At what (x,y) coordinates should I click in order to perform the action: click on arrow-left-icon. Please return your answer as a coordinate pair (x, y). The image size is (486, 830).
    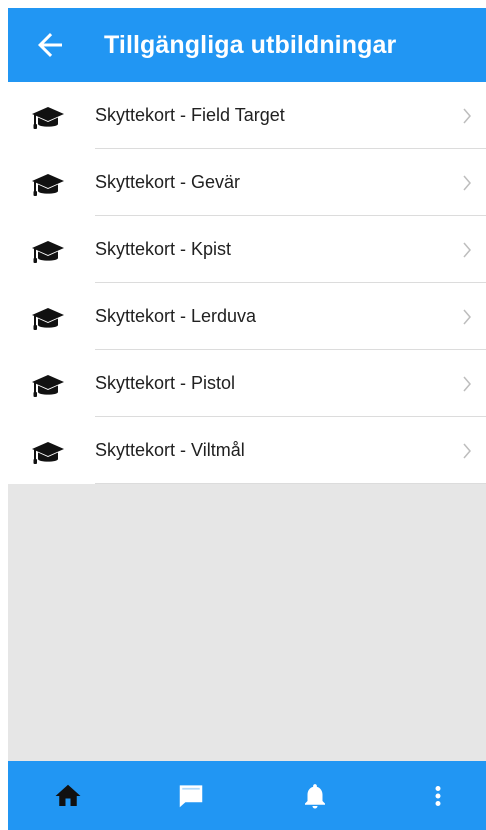
    Looking at the image, I should click on (50, 45).